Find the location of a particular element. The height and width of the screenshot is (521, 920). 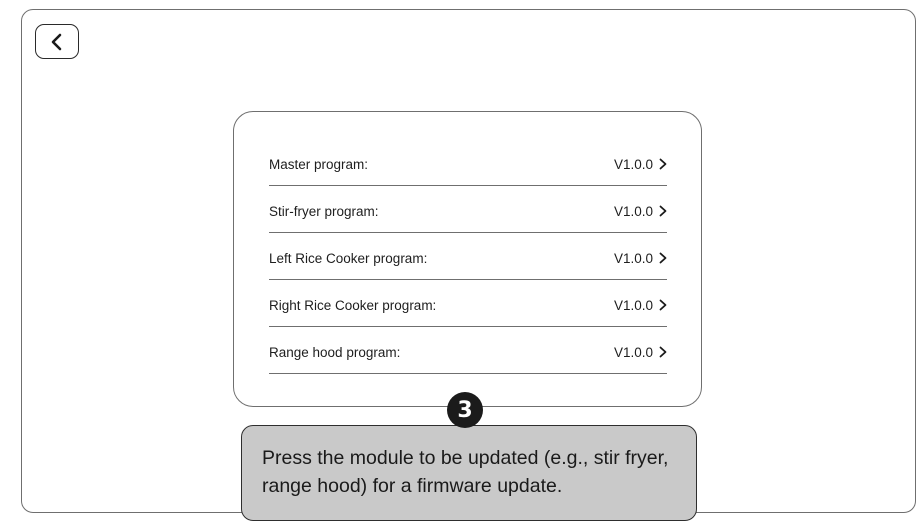

program-row-range-hood: Range hood program: V1.0.0 is located at coordinates (468, 350).